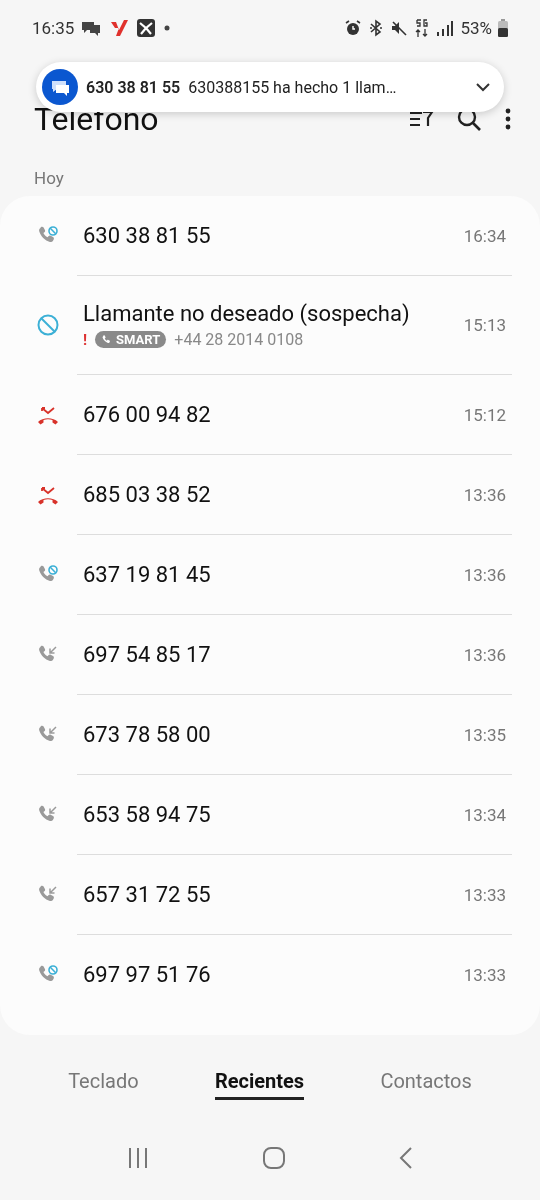  Describe the element at coordinates (138, 1158) in the screenshot. I see `recent-apps-icon` at that location.